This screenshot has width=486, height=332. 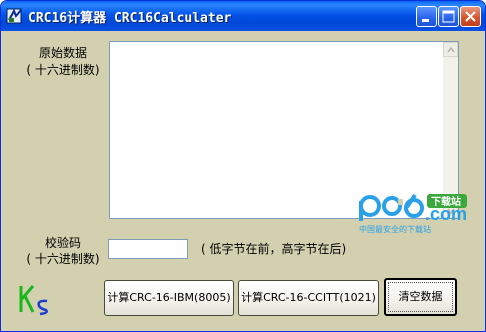 What do you see at coordinates (130, 18) in the screenshot?
I see `window-title: CRC16计算器 CRC16Calculater` at bounding box center [130, 18].